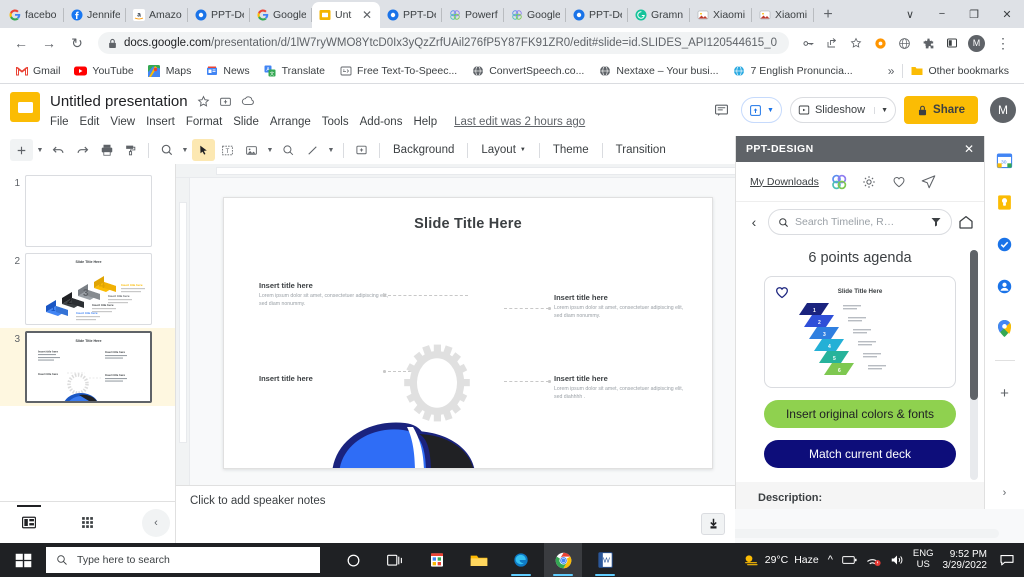 This screenshot has height=577, width=1024. What do you see at coordinates (455, 514) in the screenshot?
I see `speaker-notes-area: Click to add speaker notes` at bounding box center [455, 514].